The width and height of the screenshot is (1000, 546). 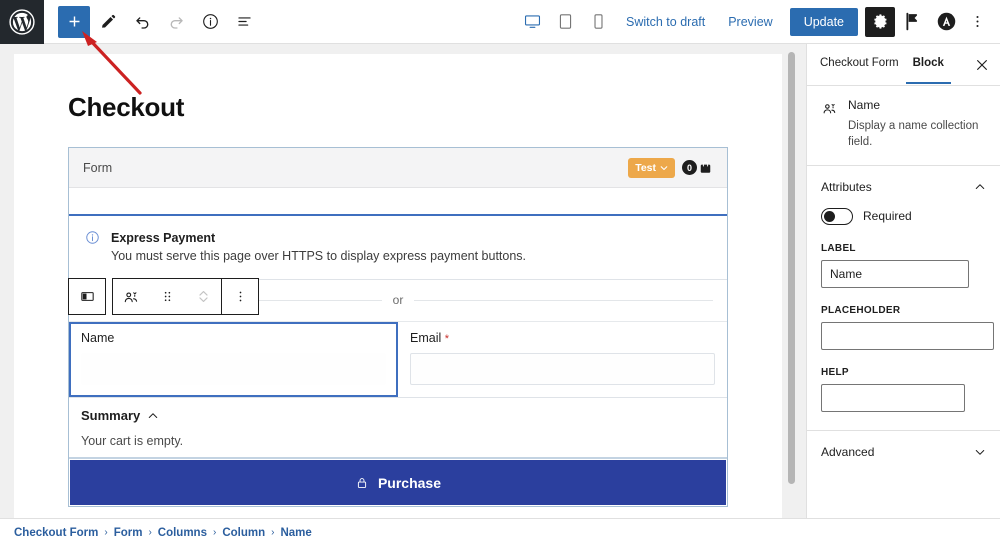 What do you see at coordinates (893, 397) in the screenshot?
I see `help-field-input` at bounding box center [893, 397].